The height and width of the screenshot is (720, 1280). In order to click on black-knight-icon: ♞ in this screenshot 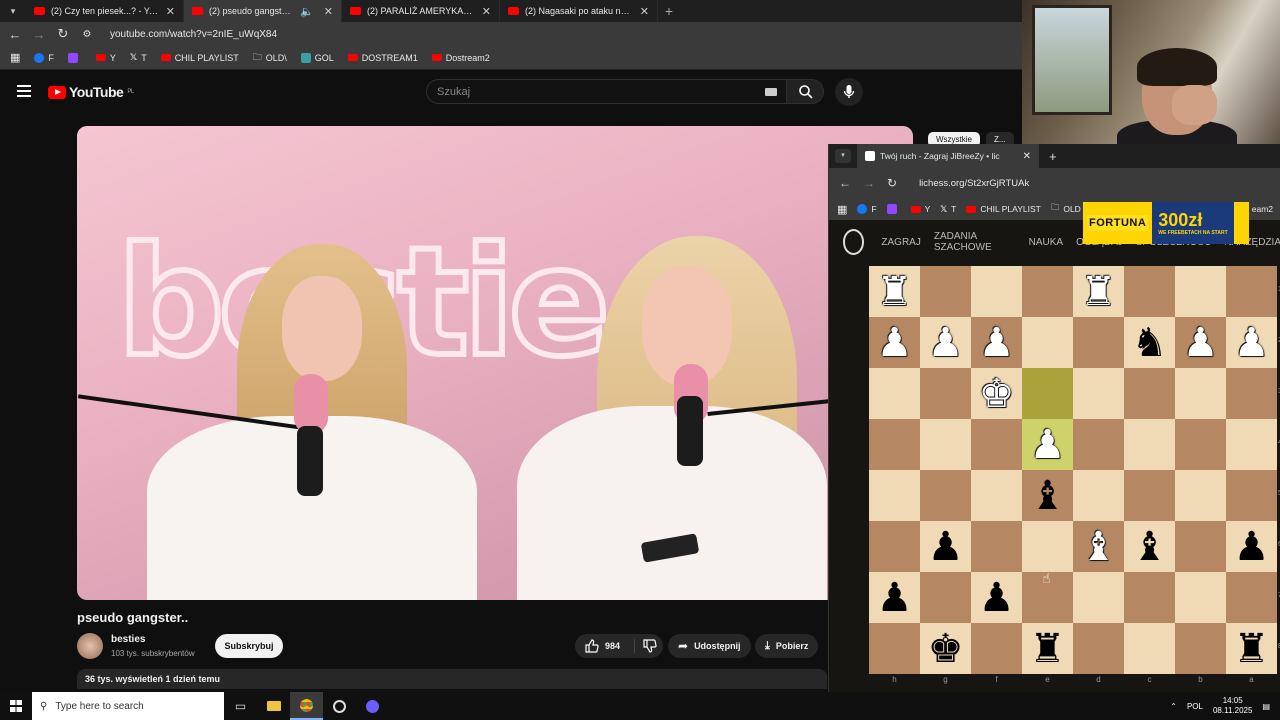, I will do `click(1150, 343)`.